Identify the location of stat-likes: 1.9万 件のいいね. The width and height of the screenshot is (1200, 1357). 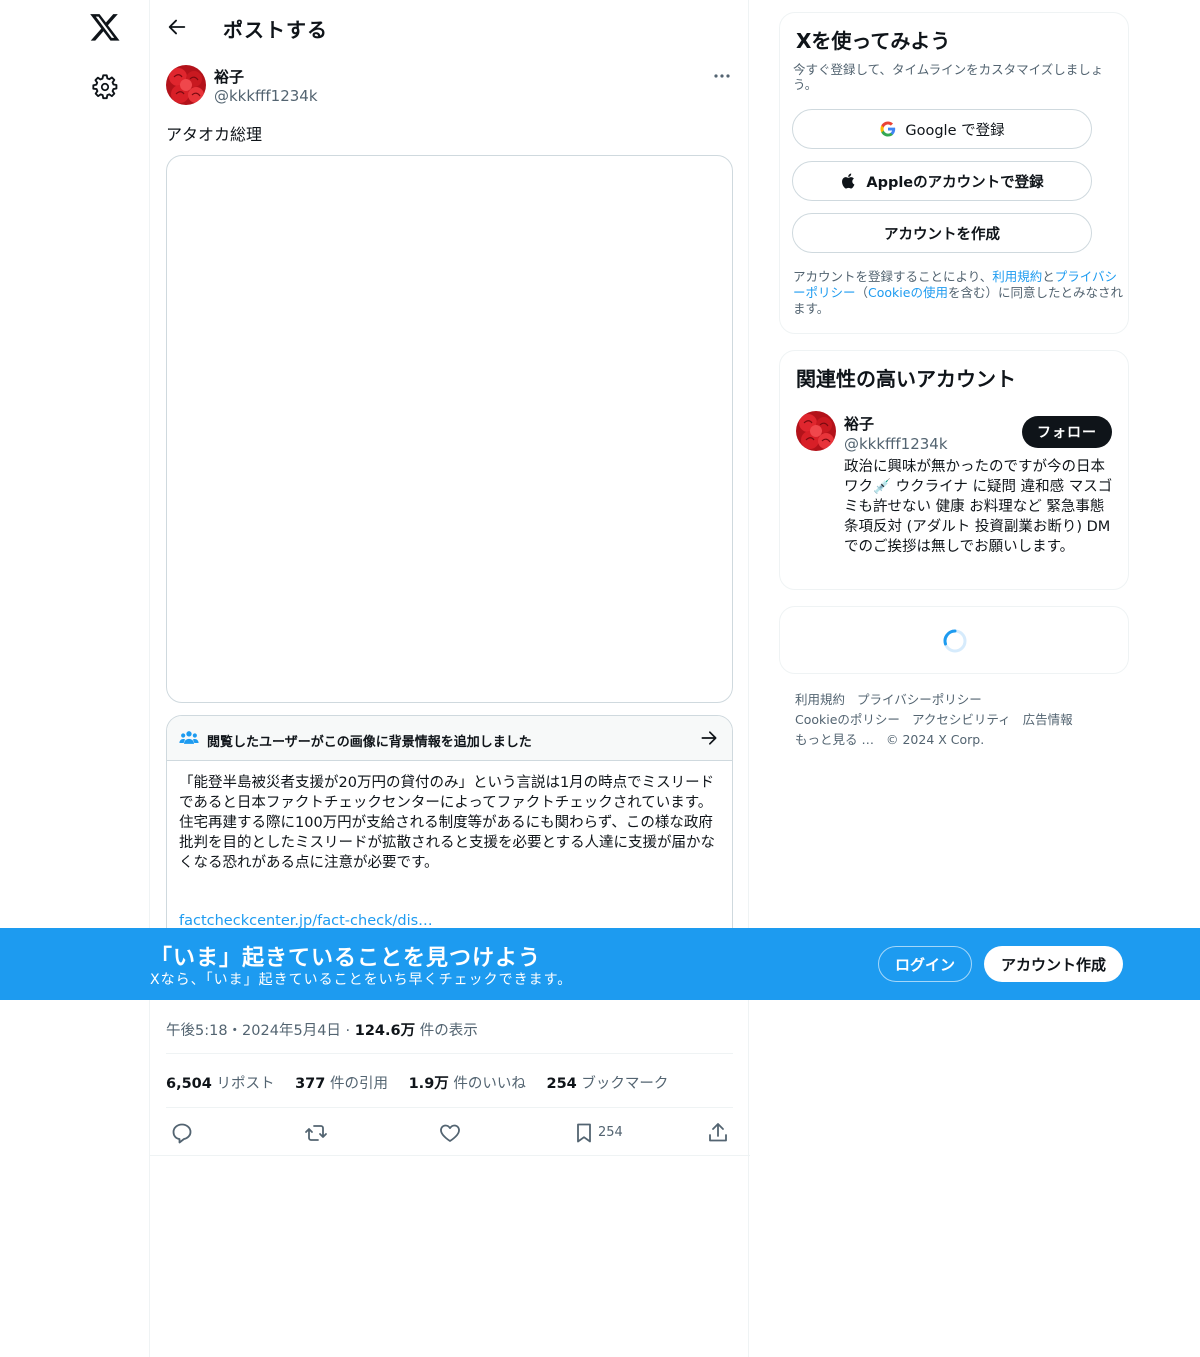
(467, 1084).